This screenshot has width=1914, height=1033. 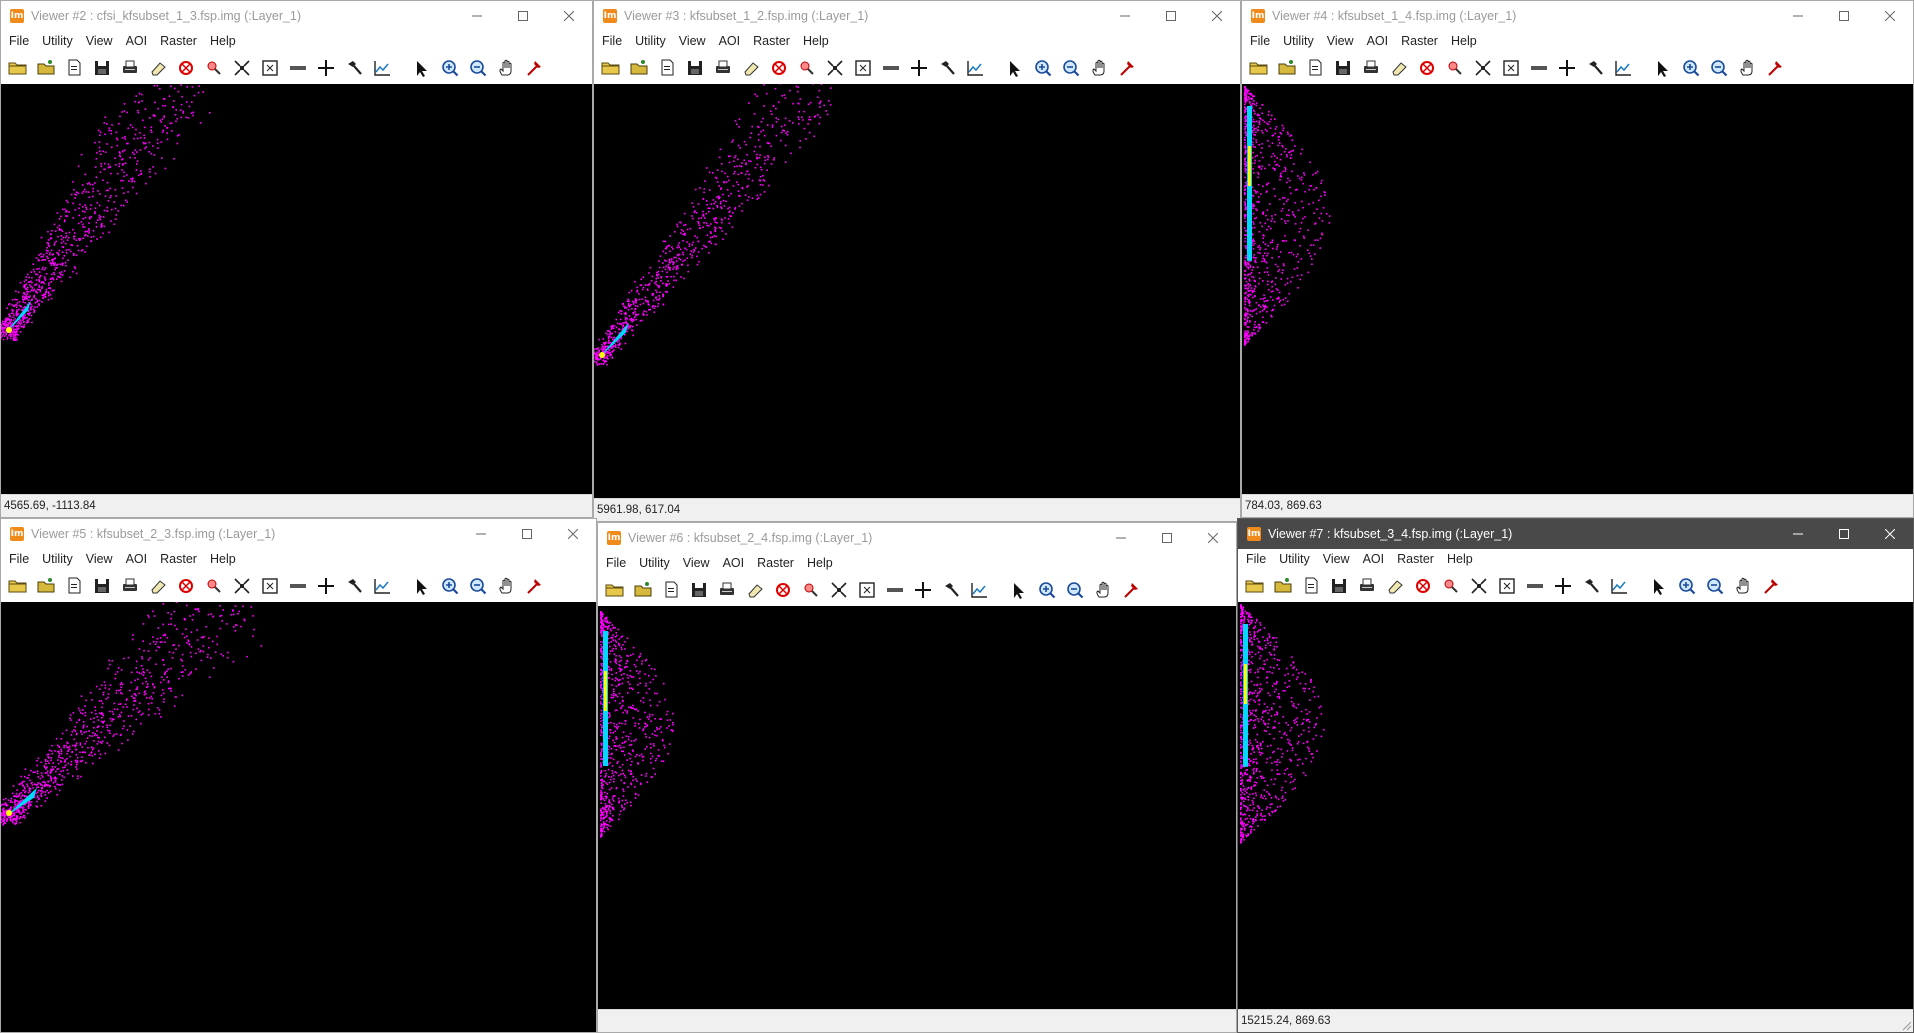 What do you see at coordinates (1771, 586) in the screenshot?
I see `pick-tool-icon` at bounding box center [1771, 586].